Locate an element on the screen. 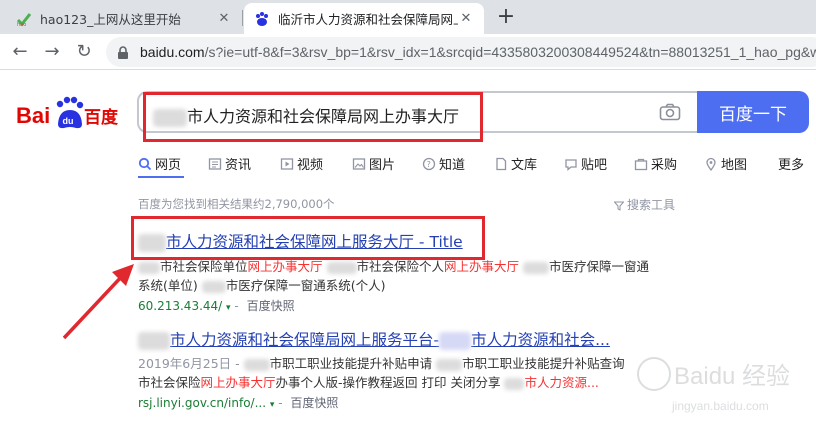 Image resolution: width=816 pixels, height=424 pixels. search-tools-label: 搜索工具 is located at coordinates (651, 205).